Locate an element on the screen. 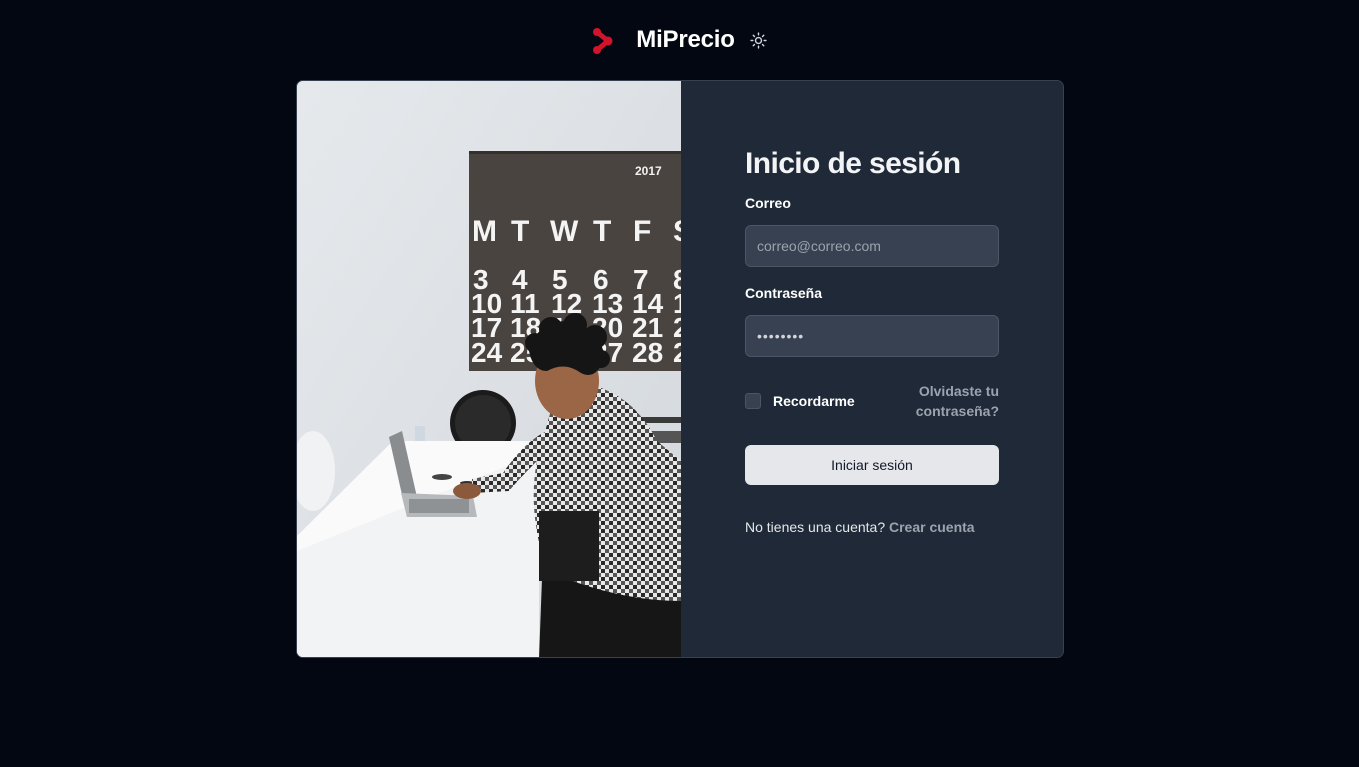 This screenshot has height=767, width=1359. miprecio-logo-icon is located at coordinates (603, 41).